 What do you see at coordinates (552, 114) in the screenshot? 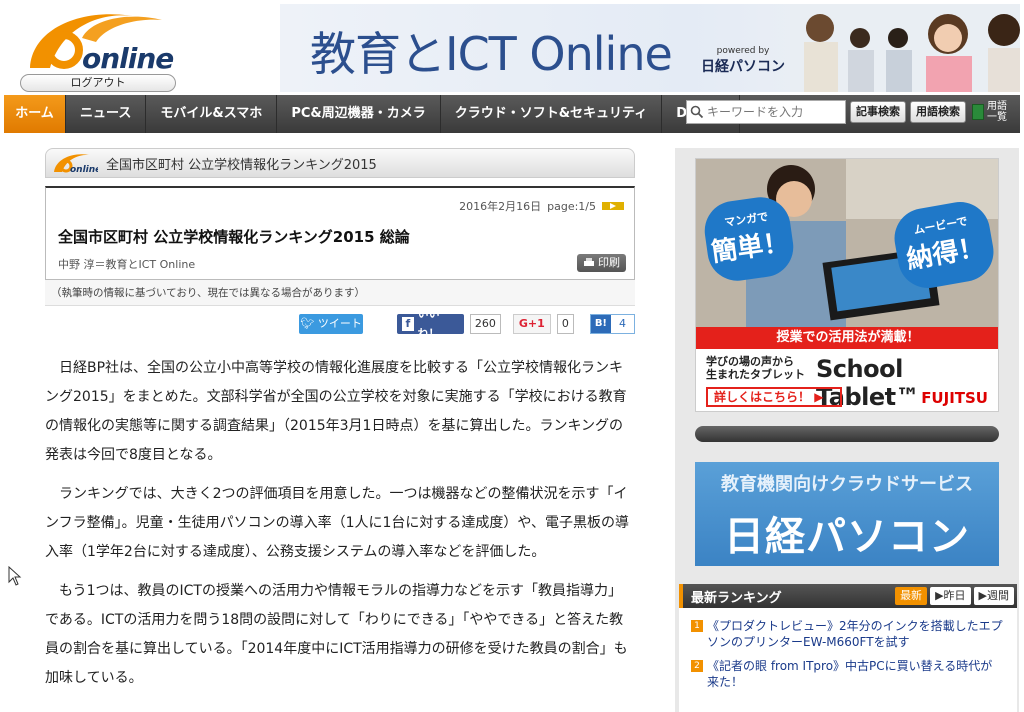
I see `nav-cloud-security: クラウド・ソフト&セキュリティ` at bounding box center [552, 114].